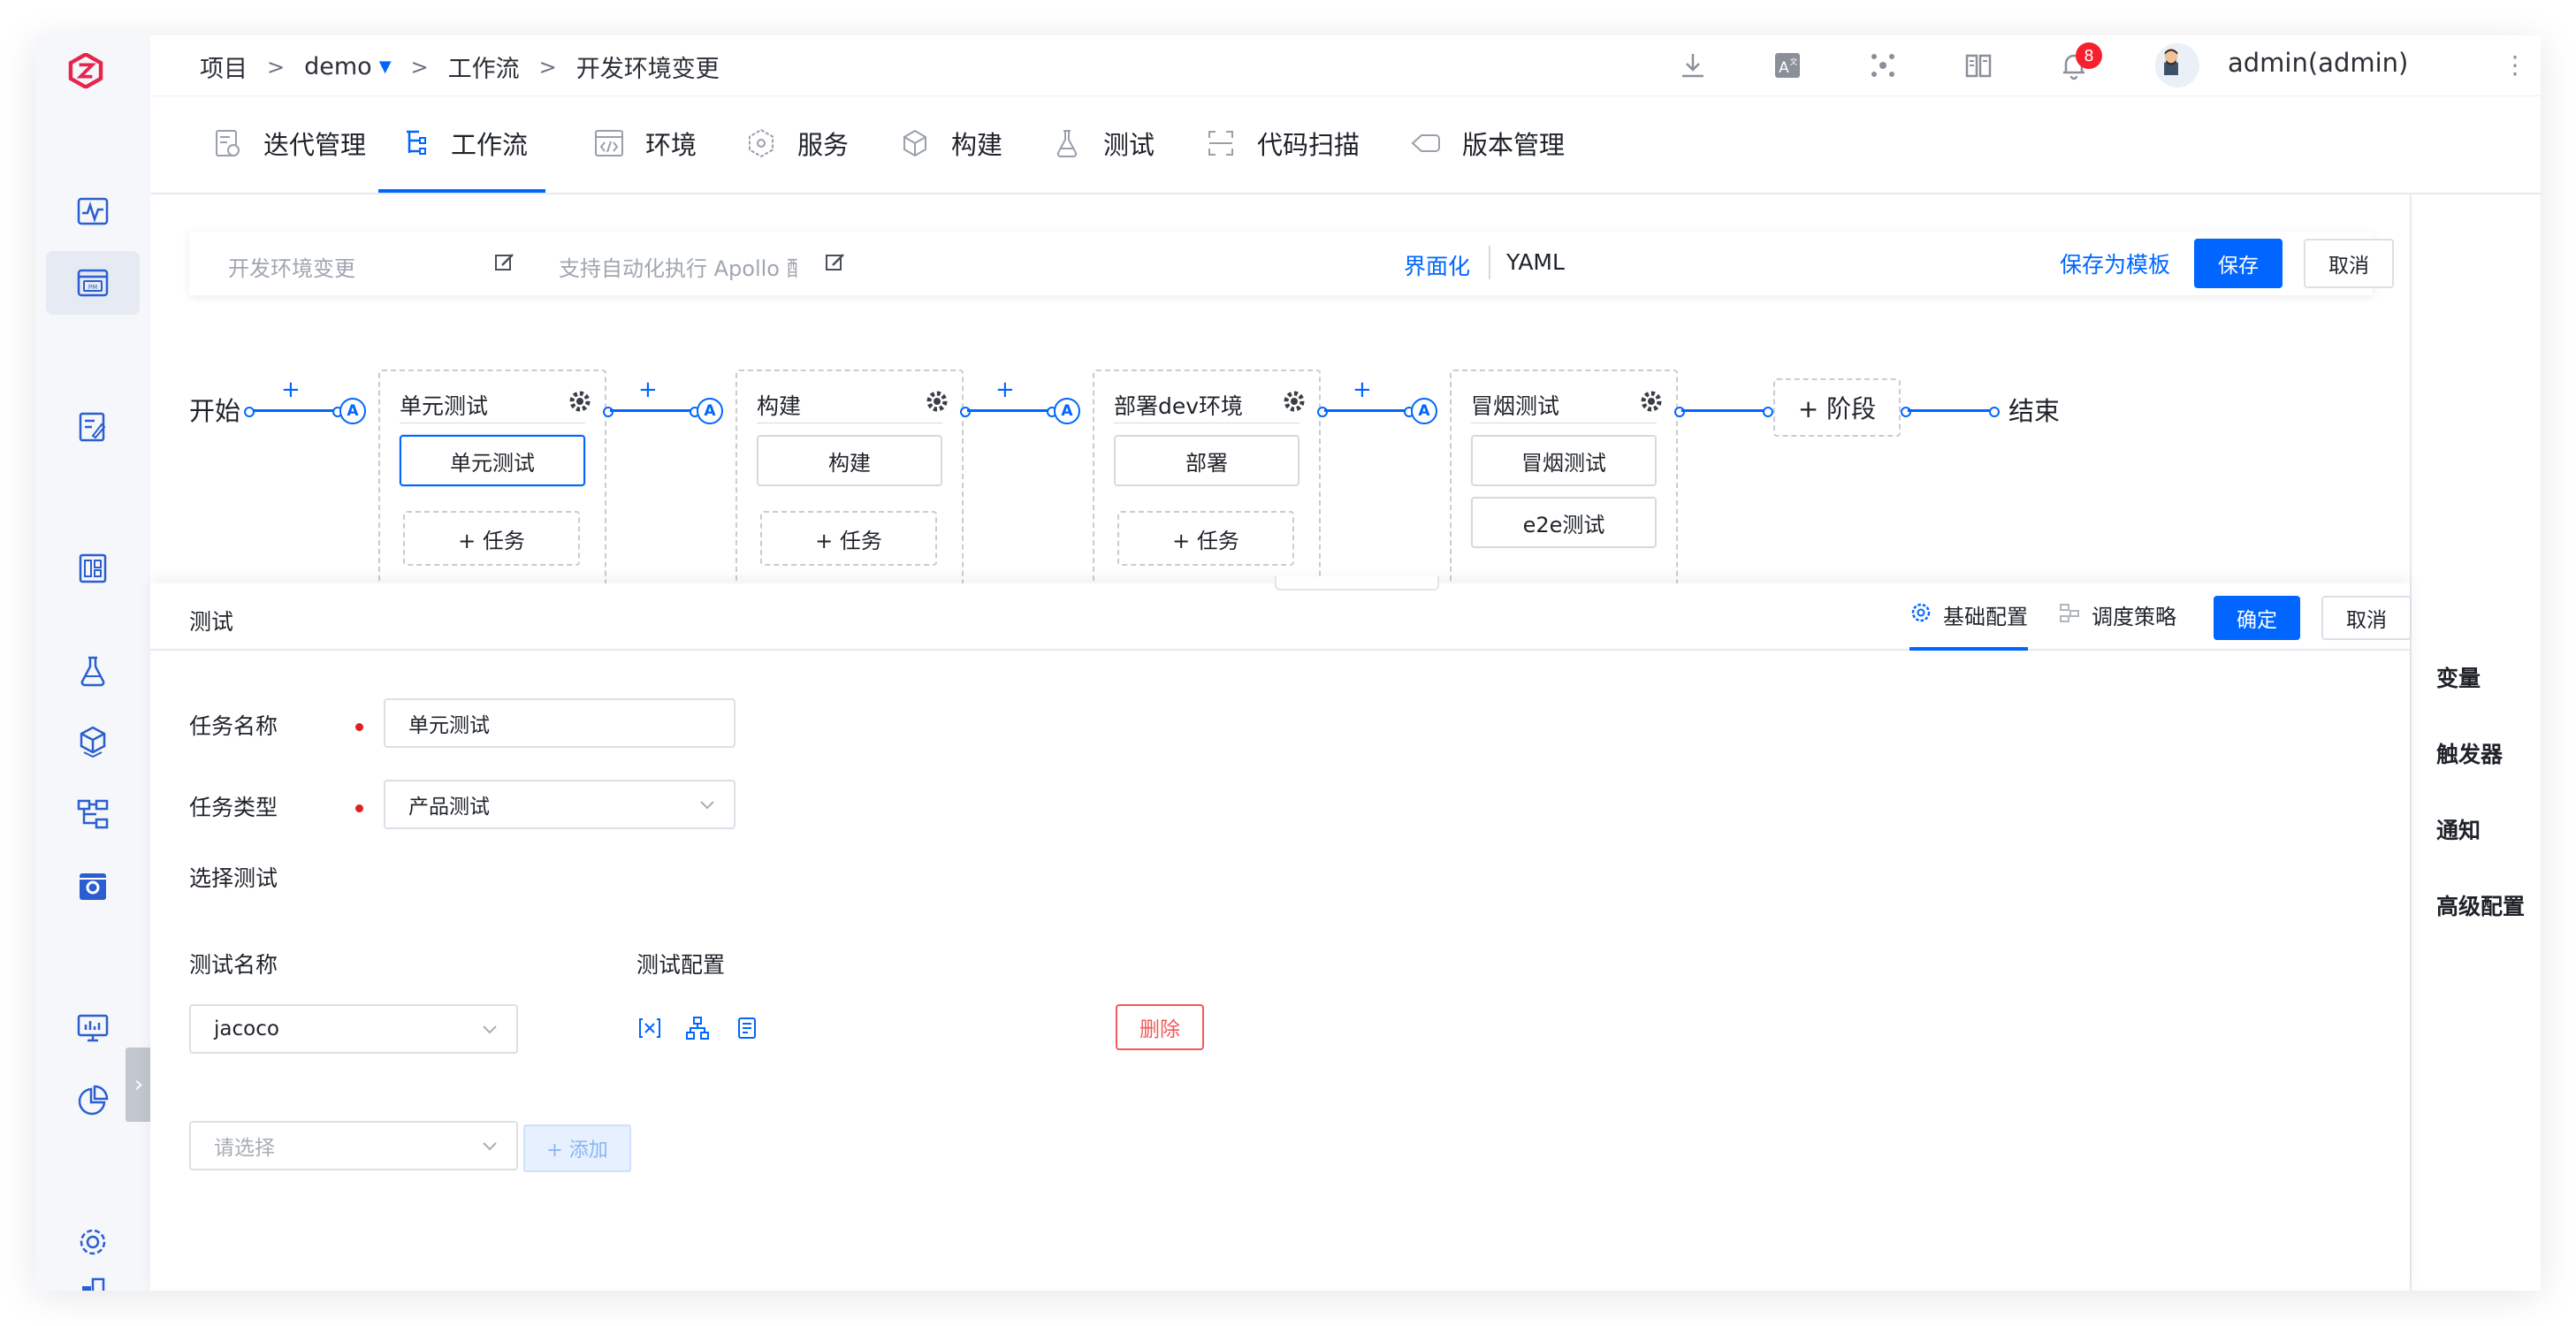  What do you see at coordinates (359, 808) in the screenshot?
I see `required-marker` at bounding box center [359, 808].